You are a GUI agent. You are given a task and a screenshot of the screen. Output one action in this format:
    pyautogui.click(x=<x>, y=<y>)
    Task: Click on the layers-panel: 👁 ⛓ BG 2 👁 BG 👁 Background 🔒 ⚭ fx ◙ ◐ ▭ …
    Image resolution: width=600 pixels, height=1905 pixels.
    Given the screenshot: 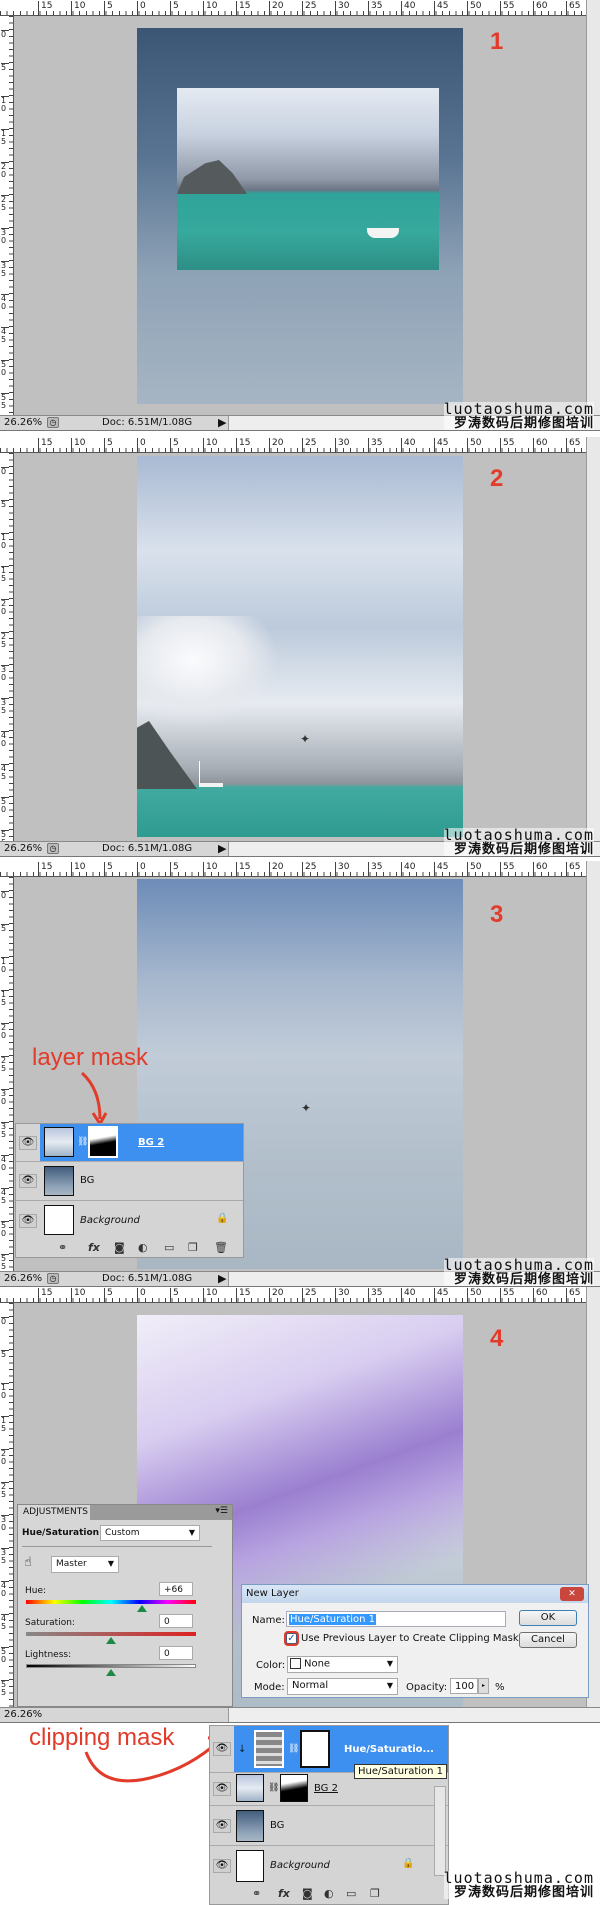 What is the action you would take?
    pyautogui.click(x=129, y=1190)
    